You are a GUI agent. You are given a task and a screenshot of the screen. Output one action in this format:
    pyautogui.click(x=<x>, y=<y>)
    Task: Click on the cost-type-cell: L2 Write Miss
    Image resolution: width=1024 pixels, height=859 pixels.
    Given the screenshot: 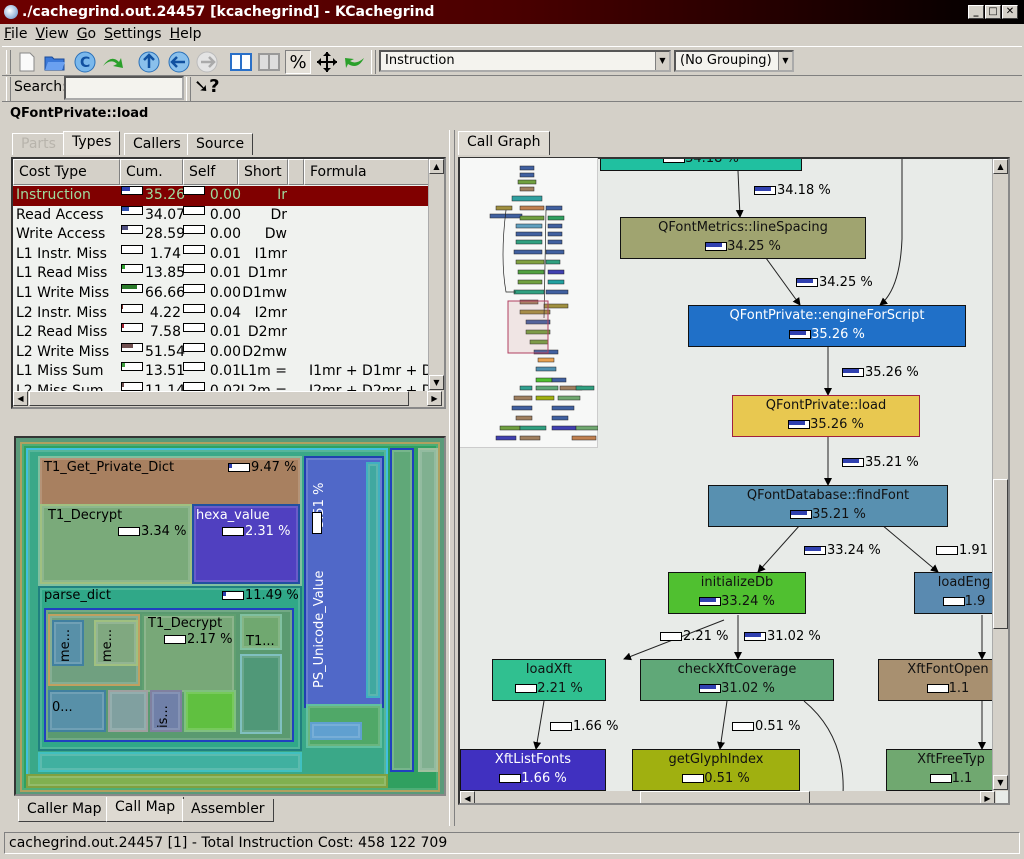 What is the action you would take?
    pyautogui.click(x=63, y=351)
    